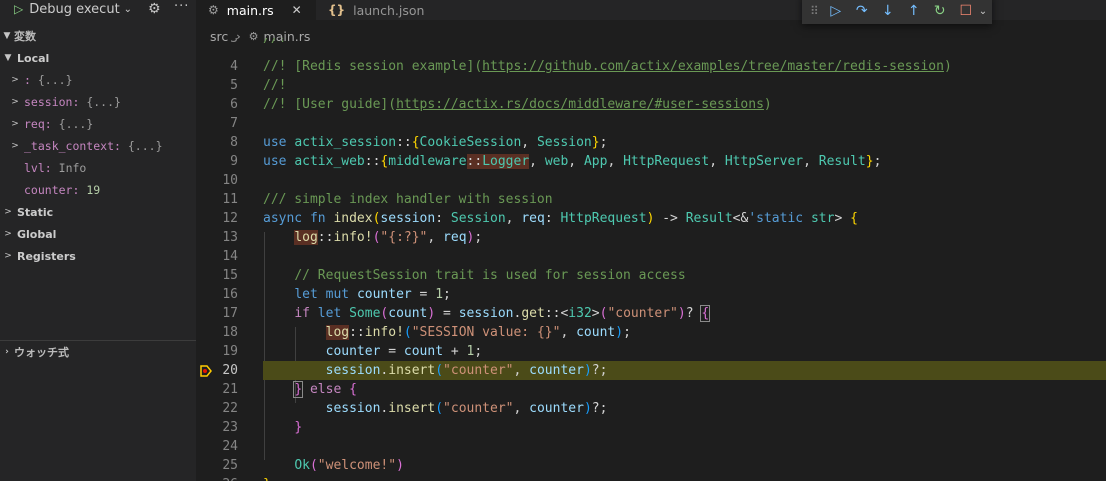 Image resolution: width=1106 pixels, height=481 pixels. I want to click on close-icon: ✕, so click(297, 10).